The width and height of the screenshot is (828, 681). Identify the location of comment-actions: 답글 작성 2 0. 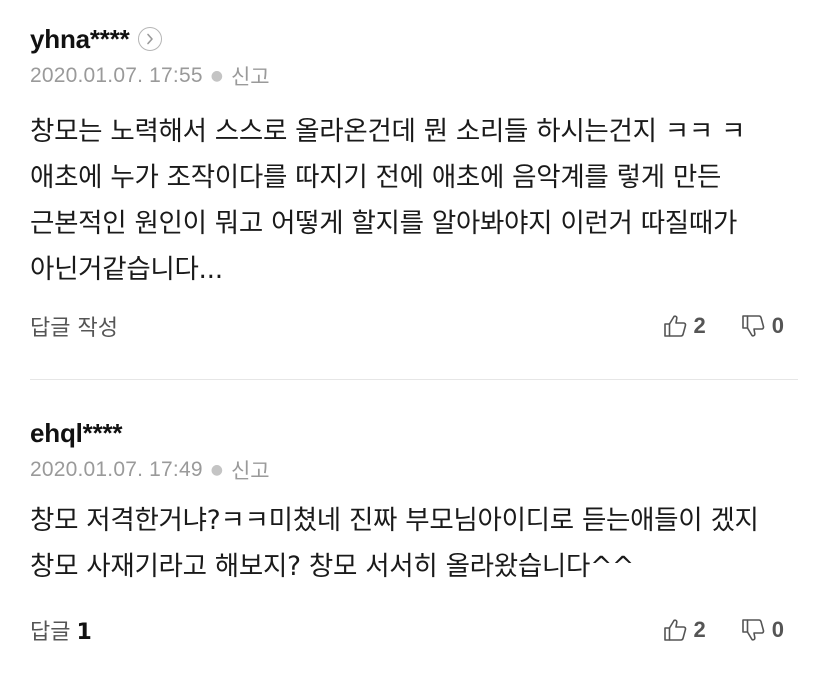
(414, 326).